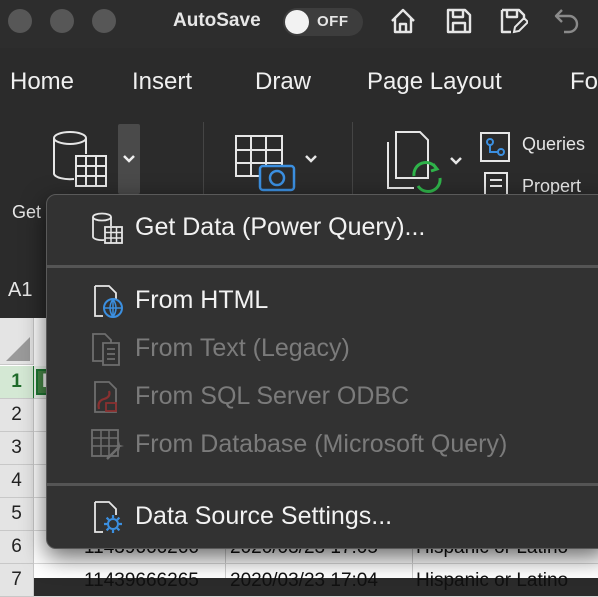 The width and height of the screenshot is (598, 597). I want to click on title-bar: AutoSave OFF, so click(299, 24).